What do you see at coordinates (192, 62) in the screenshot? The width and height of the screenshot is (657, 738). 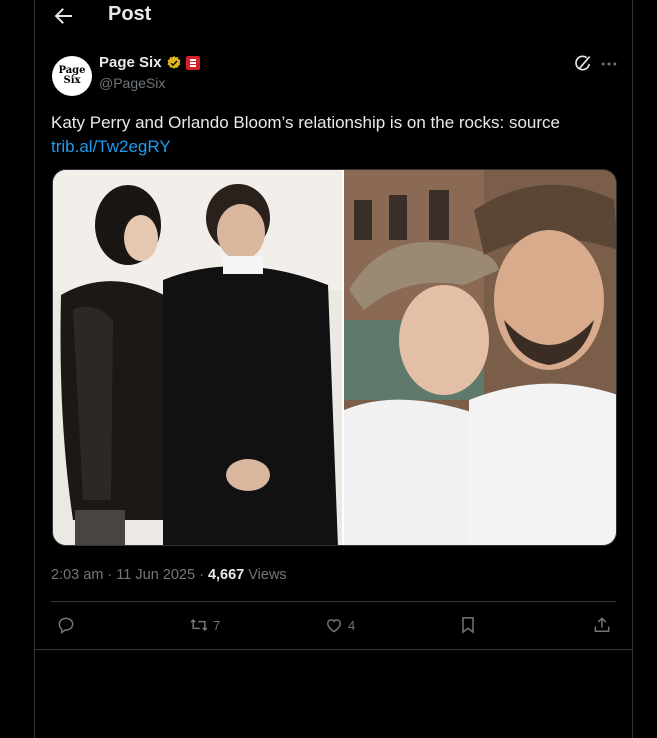 I see `affiliate-badge-icon` at bounding box center [192, 62].